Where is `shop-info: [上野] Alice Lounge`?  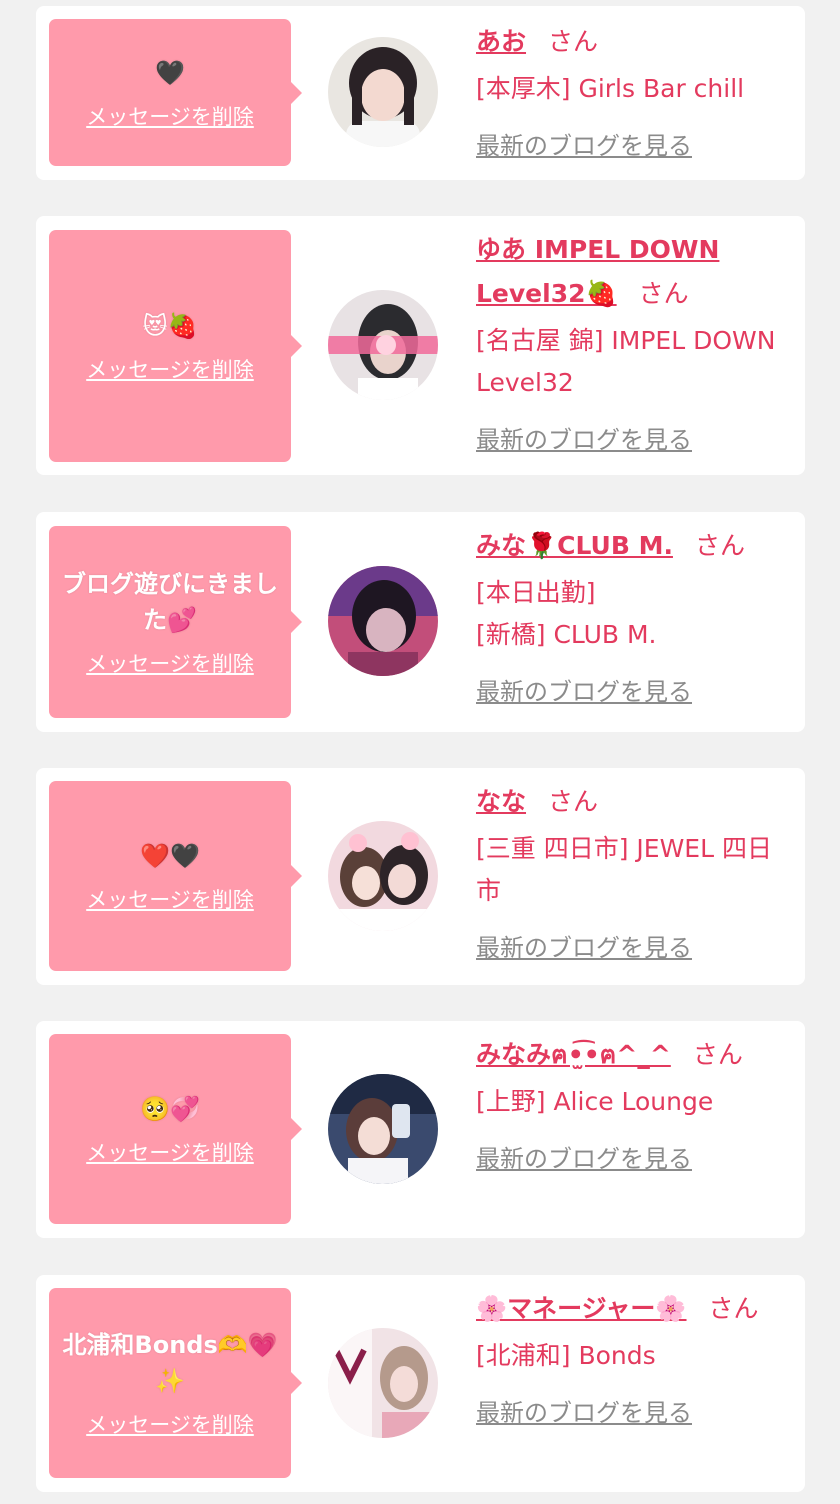 shop-info: [上野] Alice Lounge is located at coordinates (635, 1102).